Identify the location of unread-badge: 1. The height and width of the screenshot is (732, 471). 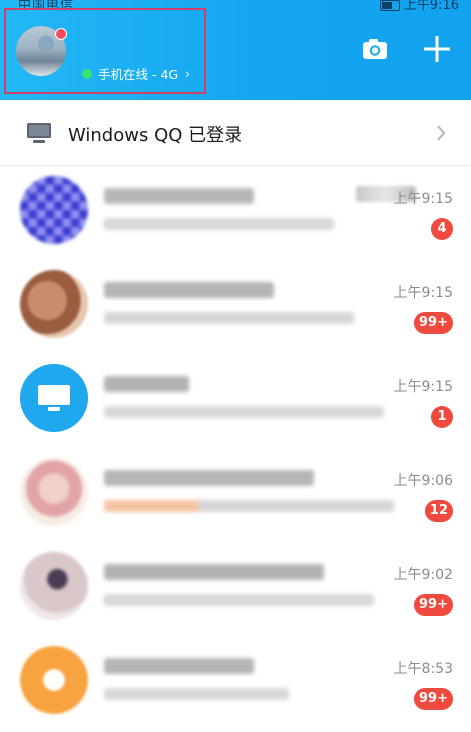
(442, 417).